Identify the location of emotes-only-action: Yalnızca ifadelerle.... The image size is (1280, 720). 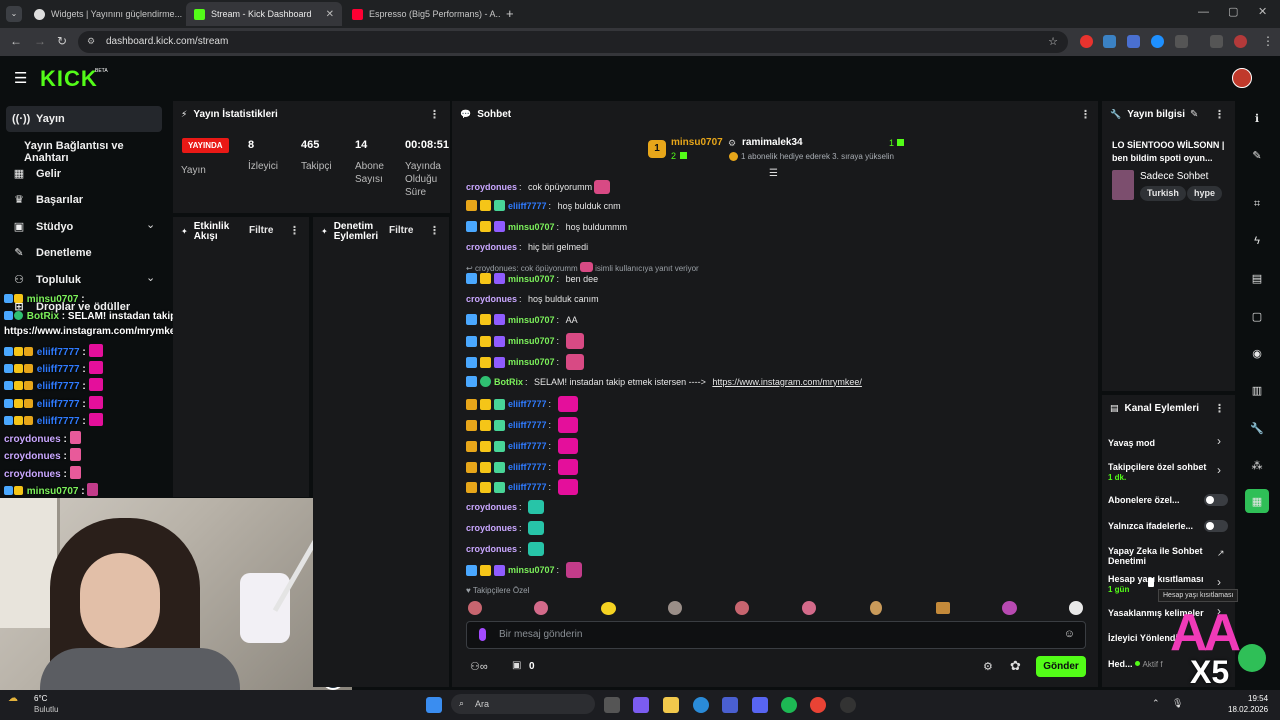
(1150, 526).